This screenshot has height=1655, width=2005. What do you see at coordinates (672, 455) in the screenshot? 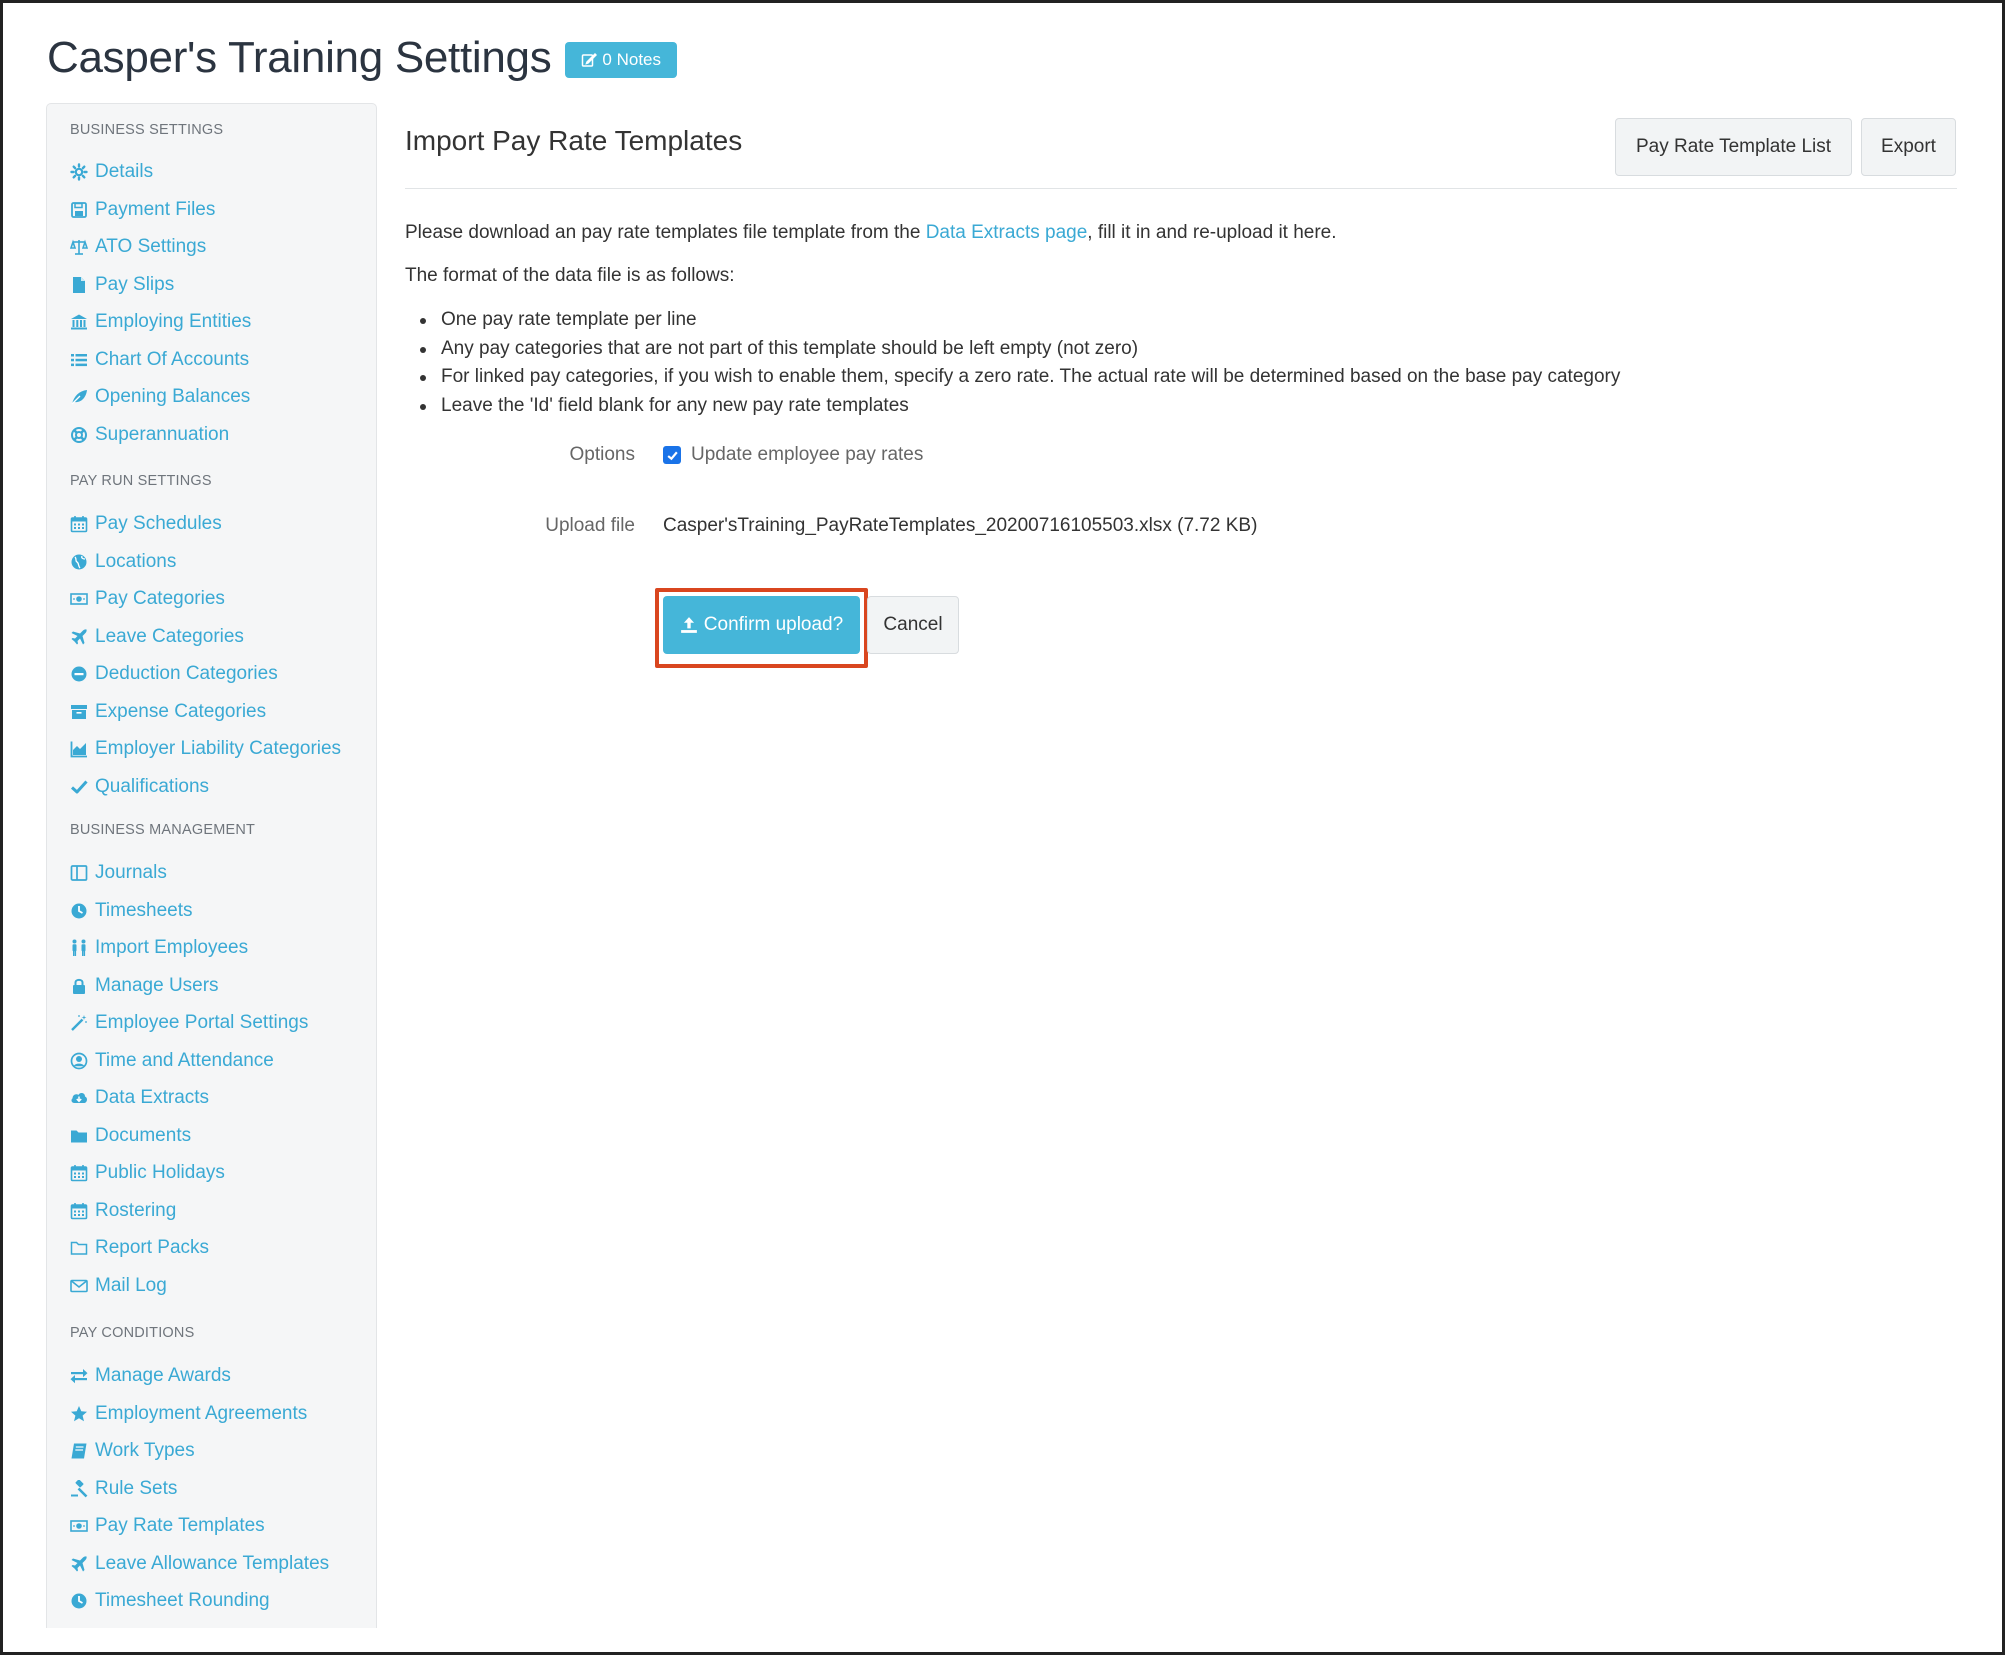
I see `update-pay-rates-checkbox` at bounding box center [672, 455].